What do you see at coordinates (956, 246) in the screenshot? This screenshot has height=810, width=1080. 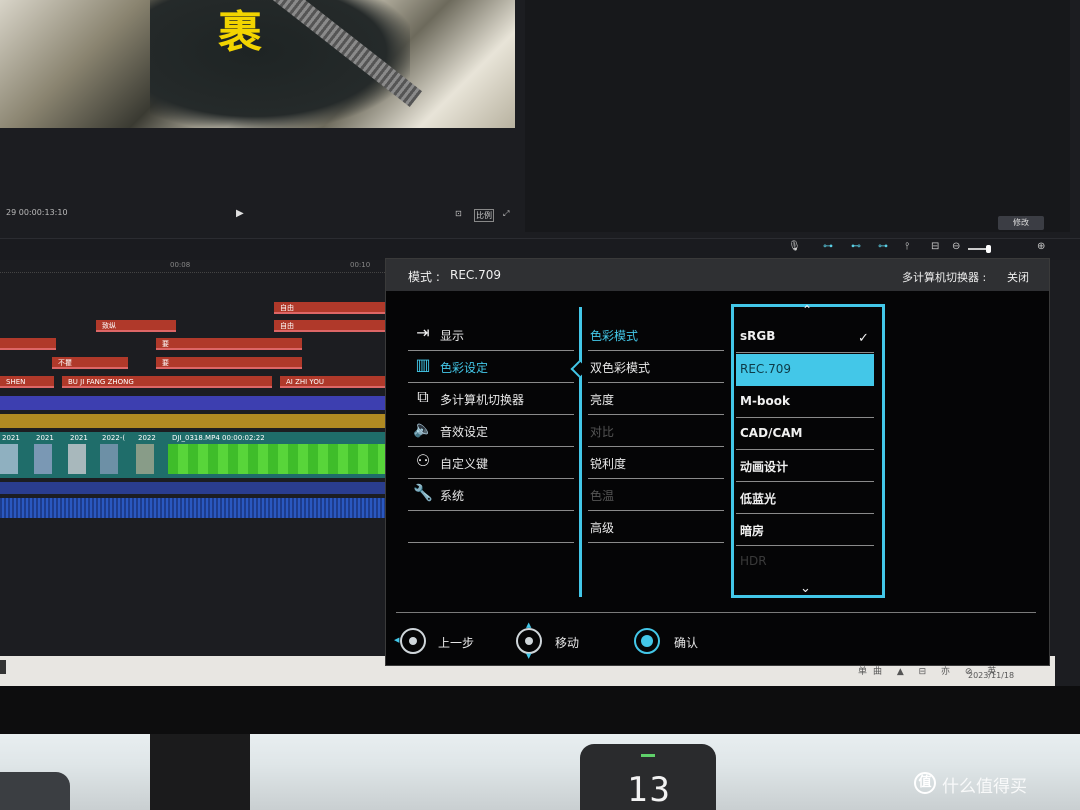 I see `zoom-out-icon: ⊖` at bounding box center [956, 246].